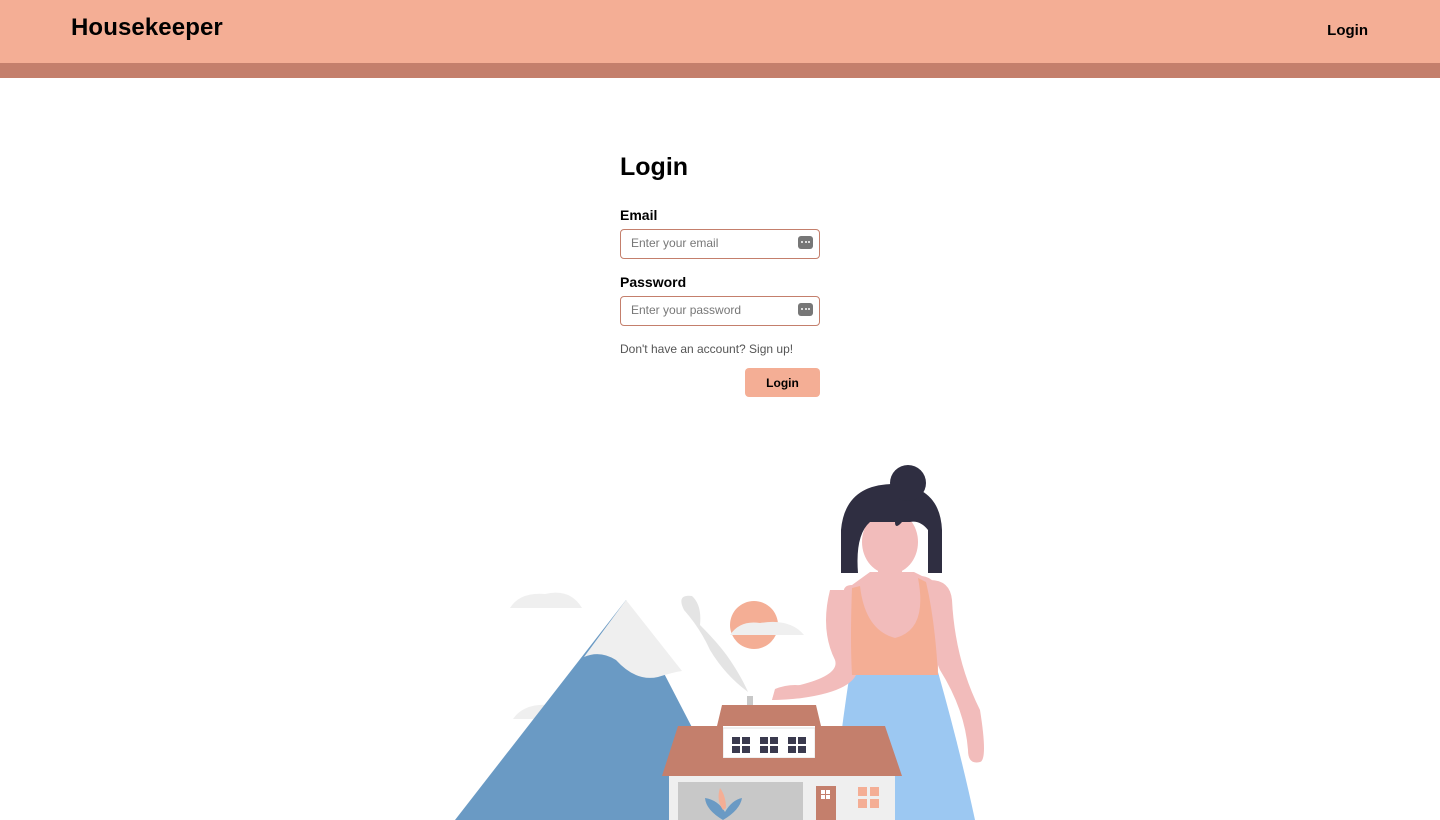 The width and height of the screenshot is (1440, 820). What do you see at coordinates (815, 645) in the screenshot?
I see `woman-arm-left` at bounding box center [815, 645].